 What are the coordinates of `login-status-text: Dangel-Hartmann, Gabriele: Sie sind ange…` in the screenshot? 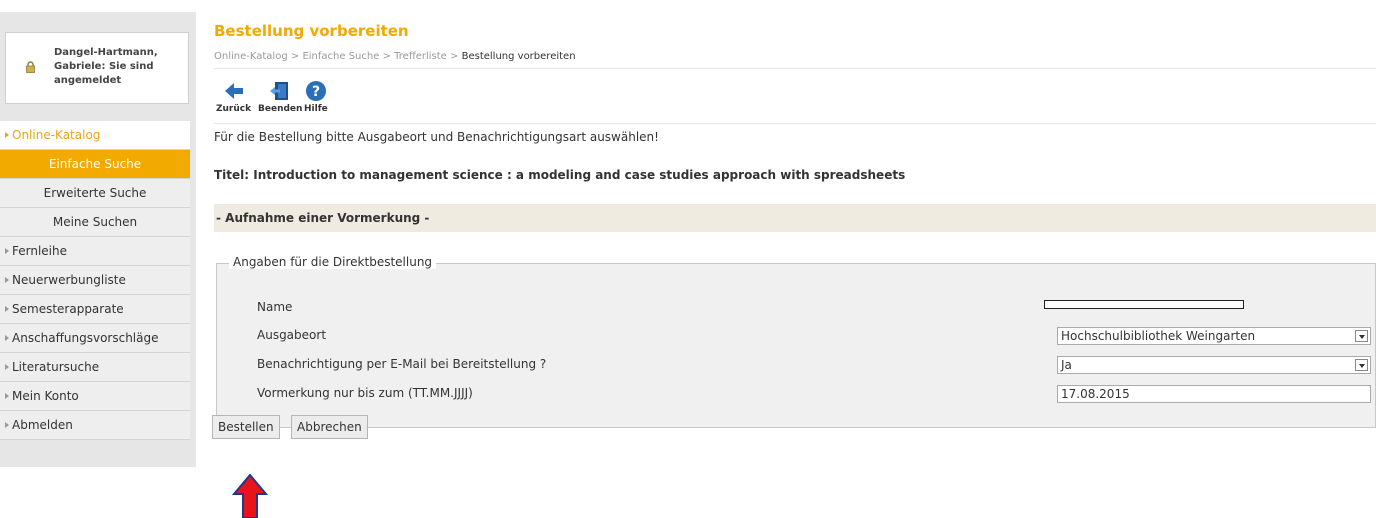 It's located at (106, 66).